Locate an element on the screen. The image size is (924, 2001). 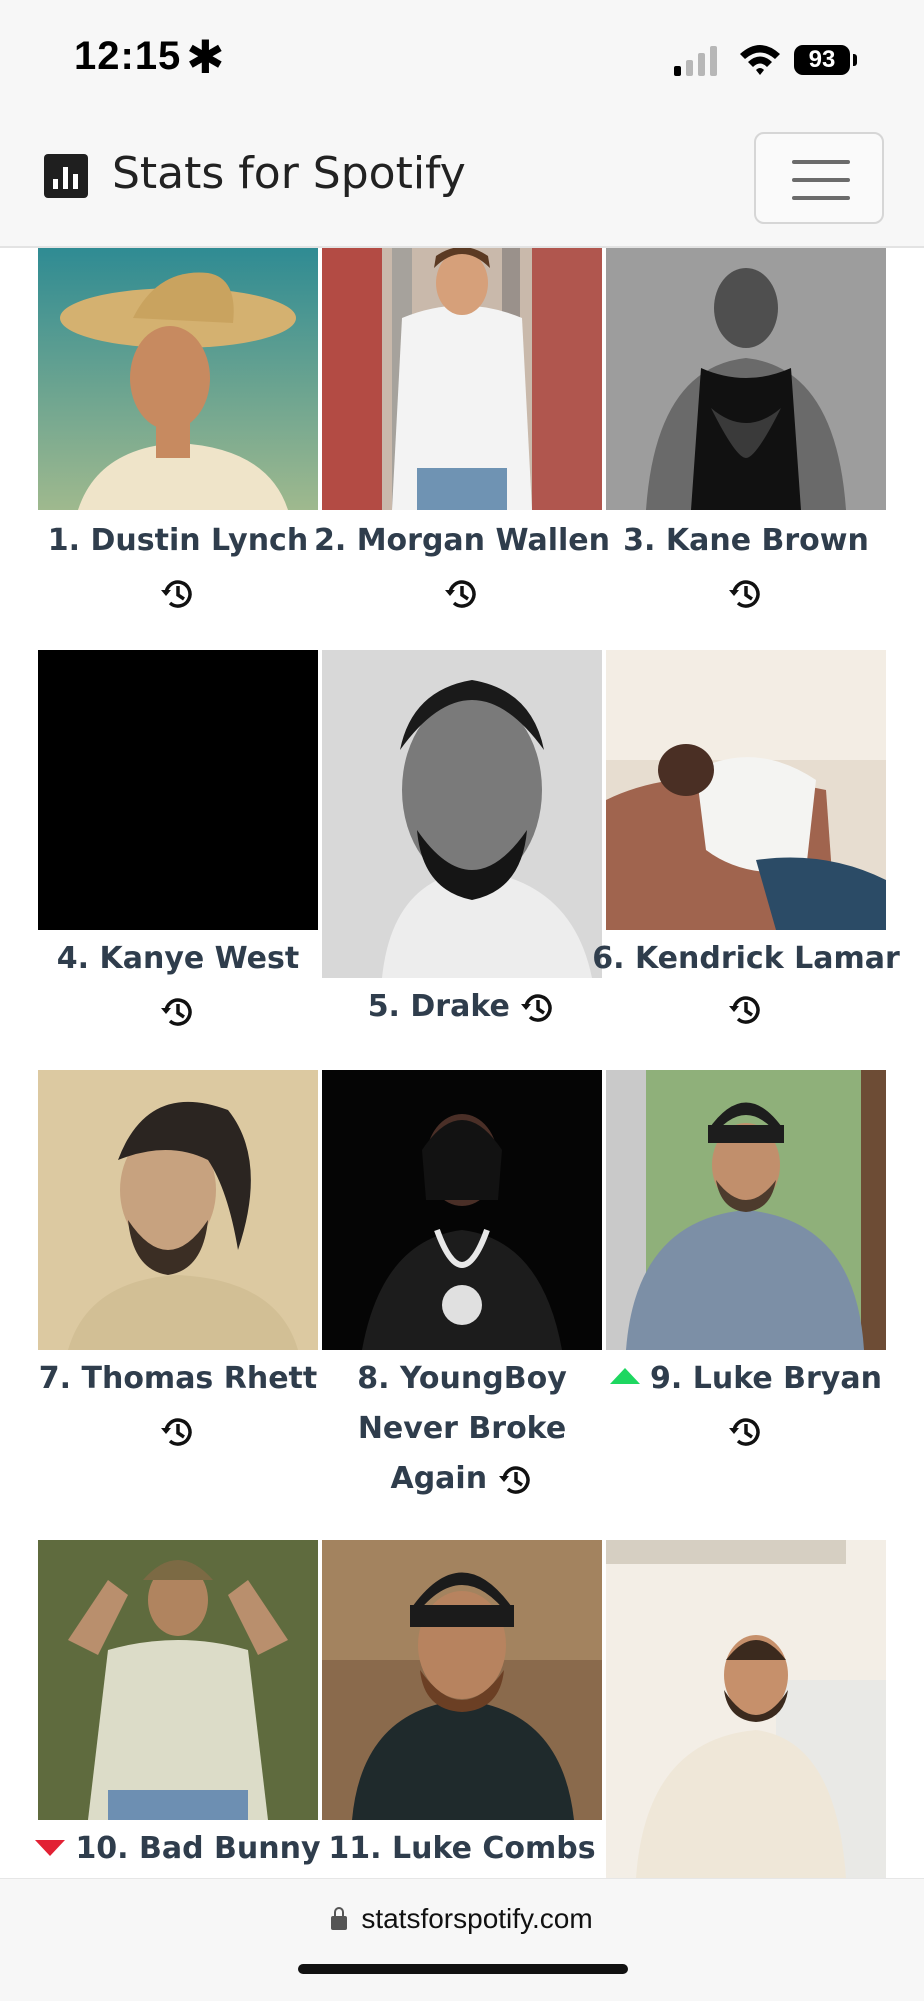
wifi-icon is located at coordinates (760, 60).